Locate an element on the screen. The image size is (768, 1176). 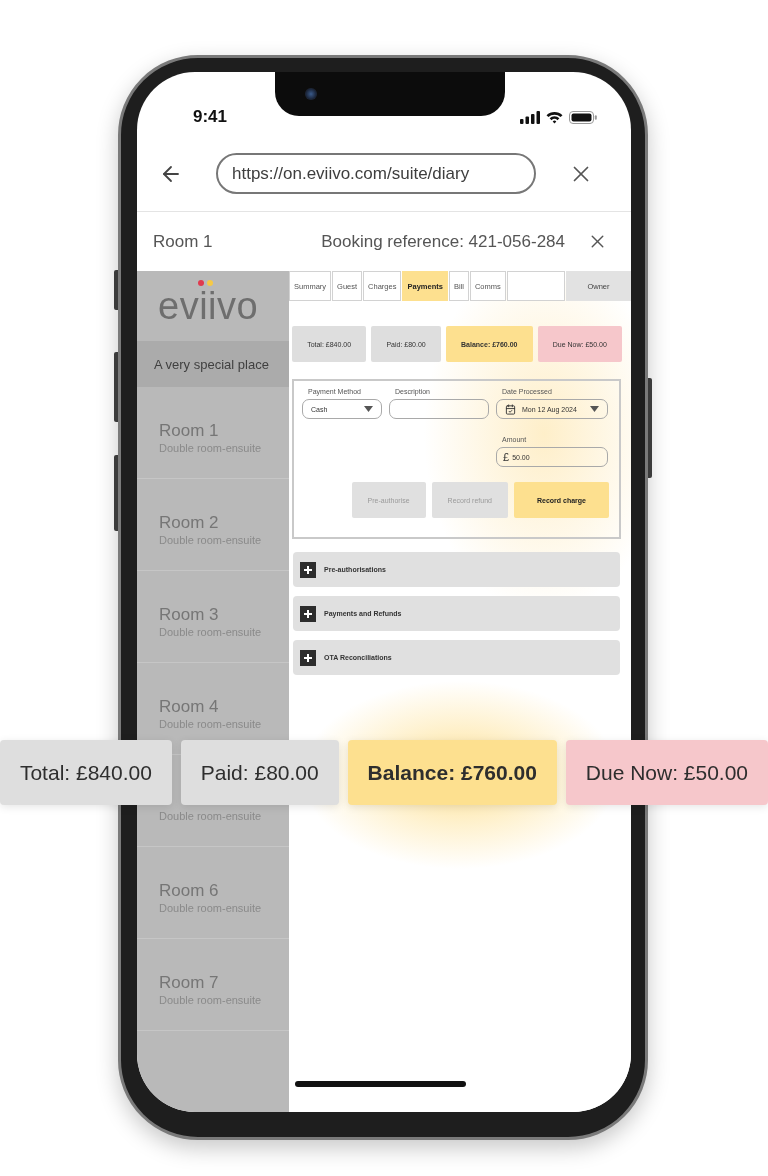
room-name: Room 1 is located at coordinates (183, 241).